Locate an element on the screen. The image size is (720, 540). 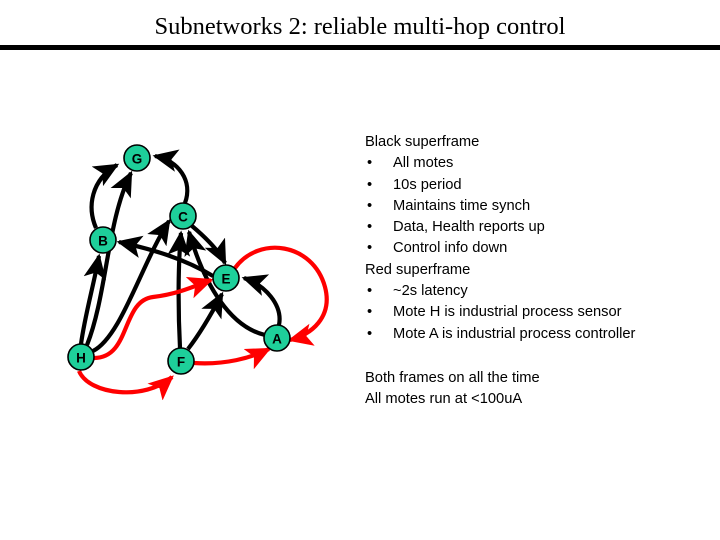
edge-H-to-E-red is located at coordinates (153, 318).